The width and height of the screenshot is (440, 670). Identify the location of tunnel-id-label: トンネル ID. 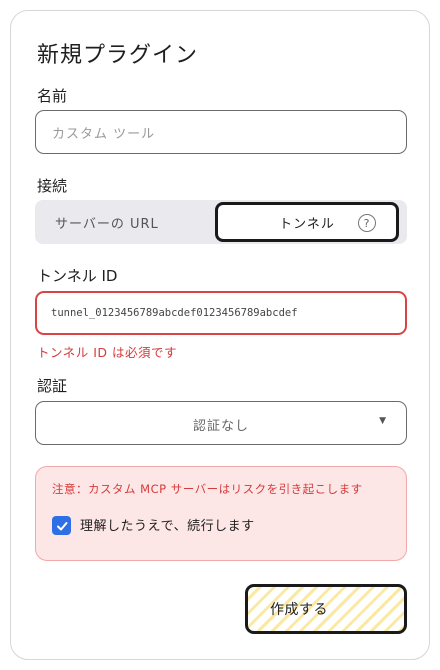
(77, 276).